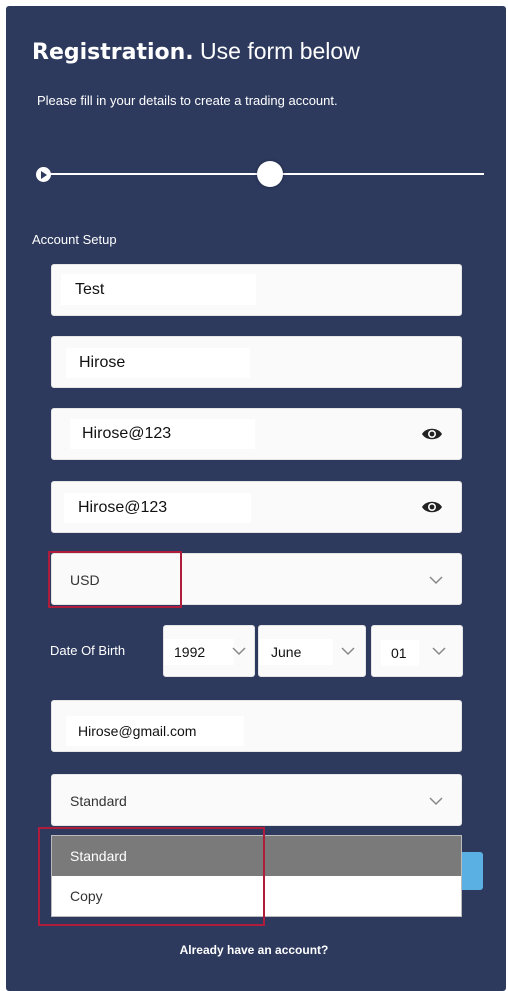  Describe the element at coordinates (162, 434) in the screenshot. I see `password-value: Hirose@123` at that location.